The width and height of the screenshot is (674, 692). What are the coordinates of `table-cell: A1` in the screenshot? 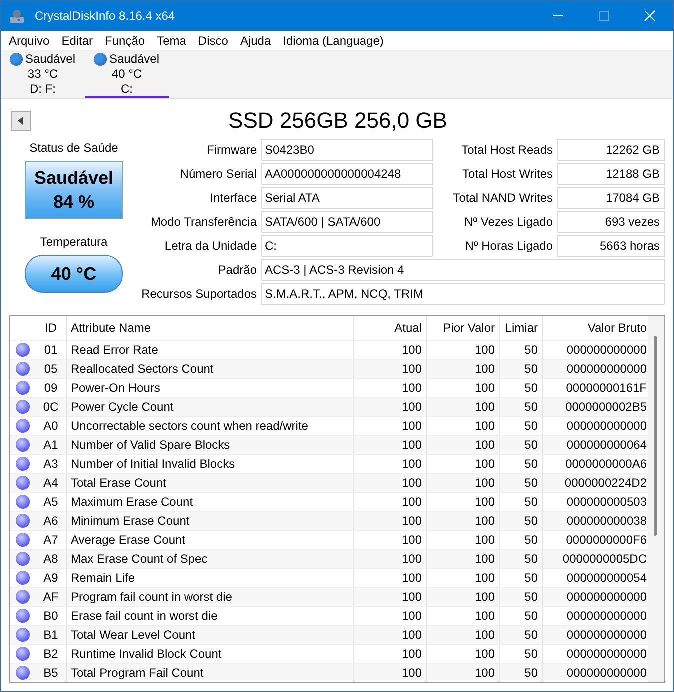 It's located at (51, 445).